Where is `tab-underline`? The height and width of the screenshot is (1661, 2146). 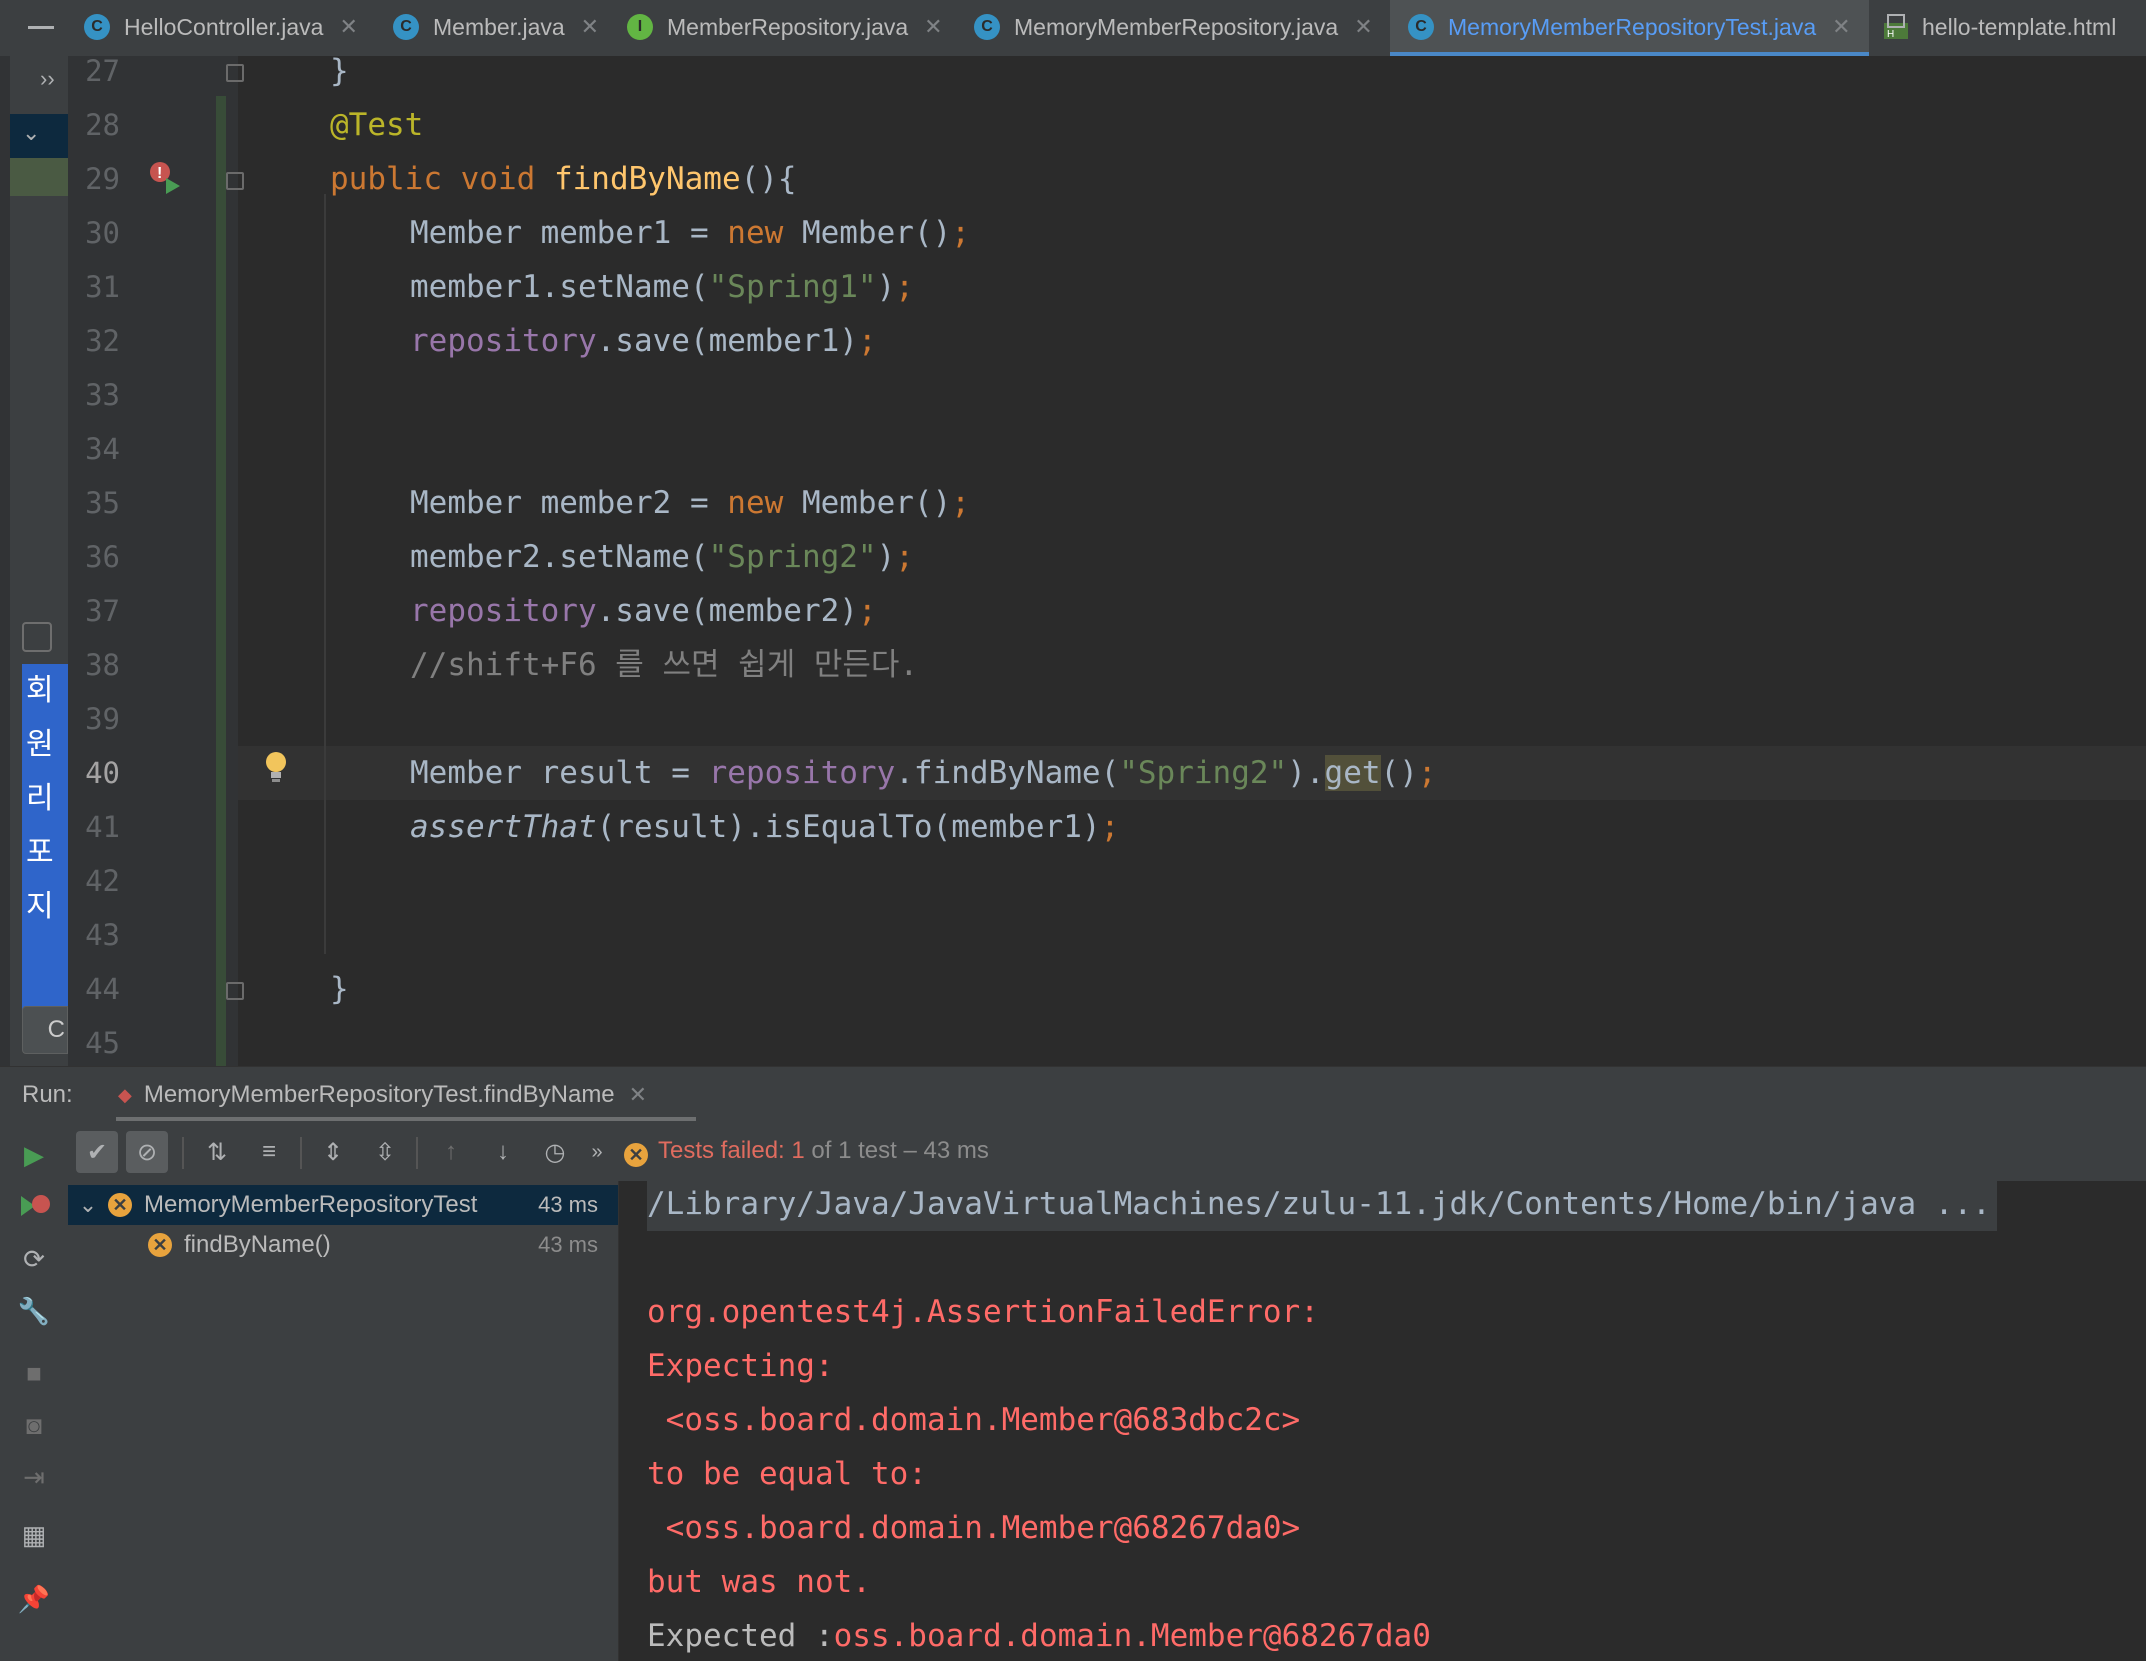 tab-underline is located at coordinates (406, 1119).